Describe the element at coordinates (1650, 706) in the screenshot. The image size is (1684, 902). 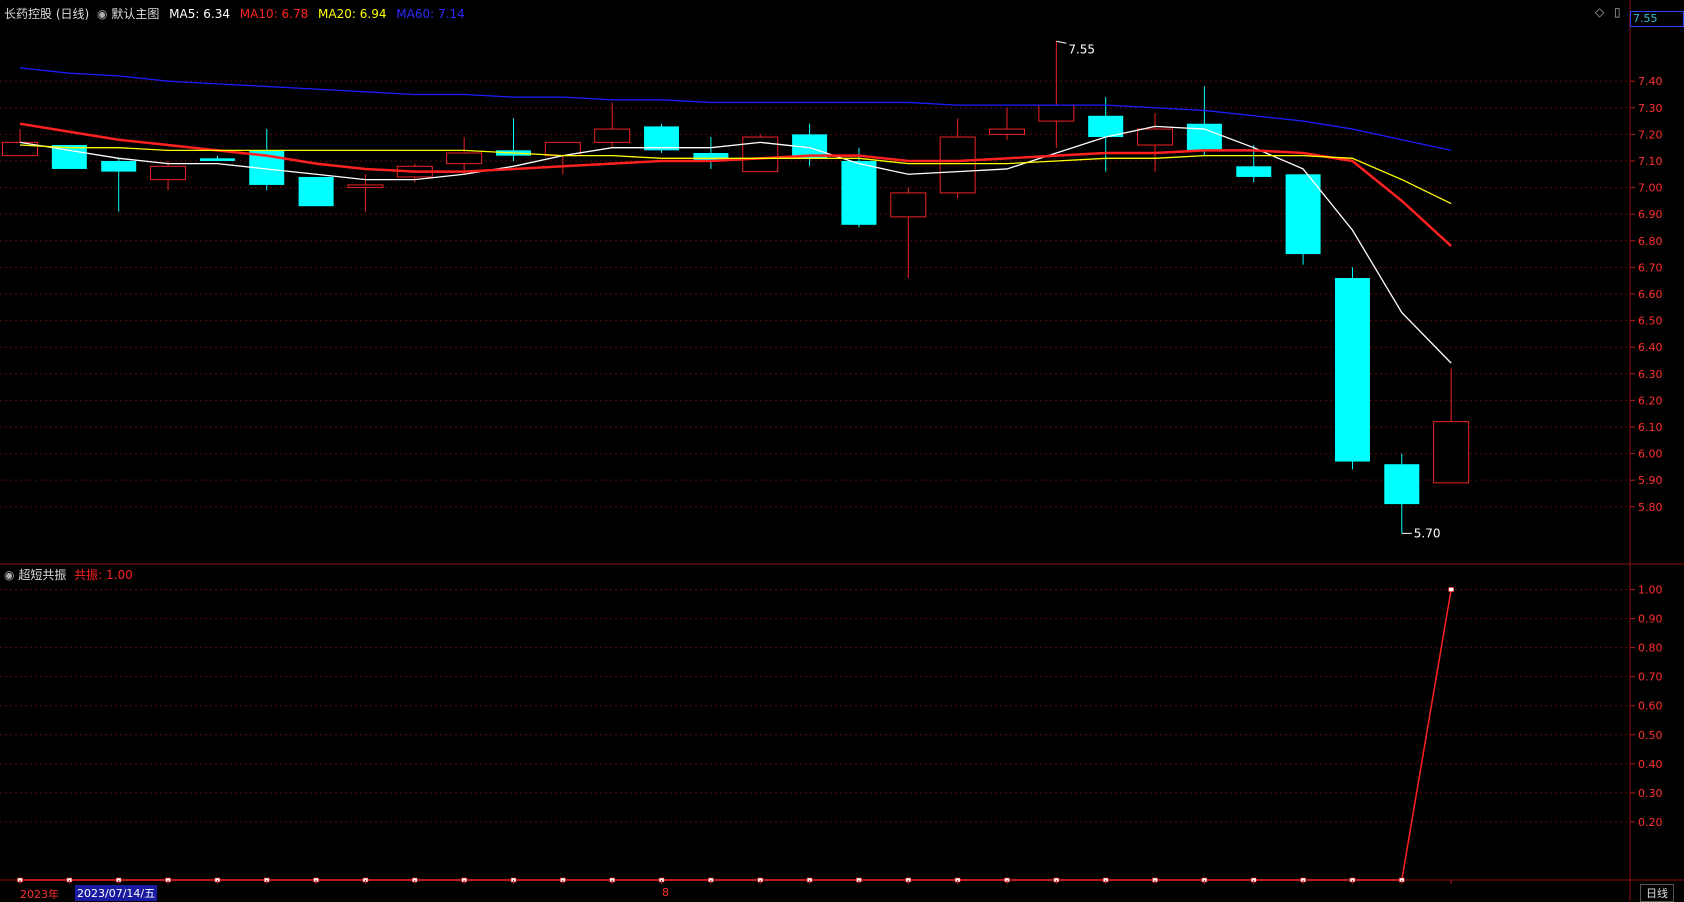
I see `indicator-y-tick-label: 0.60` at that location.